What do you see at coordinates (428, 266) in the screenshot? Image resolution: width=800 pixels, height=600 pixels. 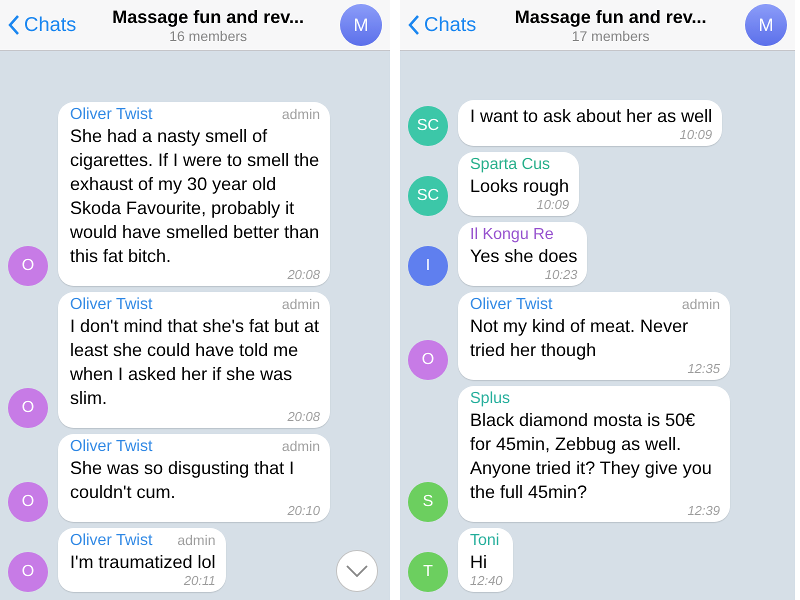 I see `user-avatar: I` at bounding box center [428, 266].